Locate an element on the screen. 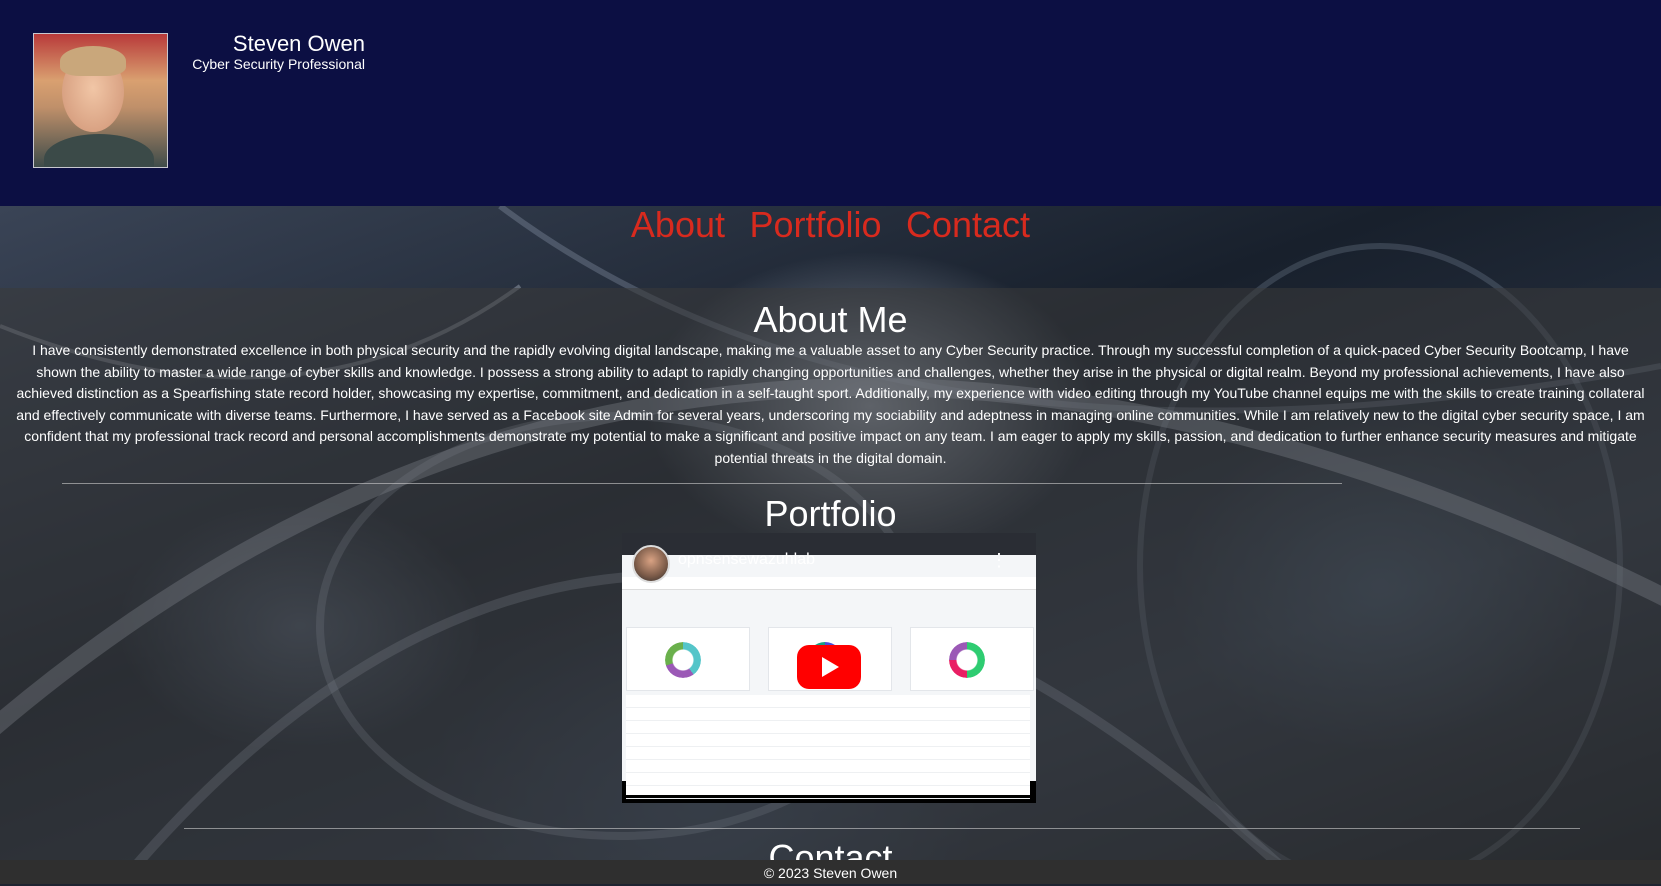 This screenshot has width=1661, height=886. site-footer: © 2023 Steven Owen is located at coordinates (830, 872).